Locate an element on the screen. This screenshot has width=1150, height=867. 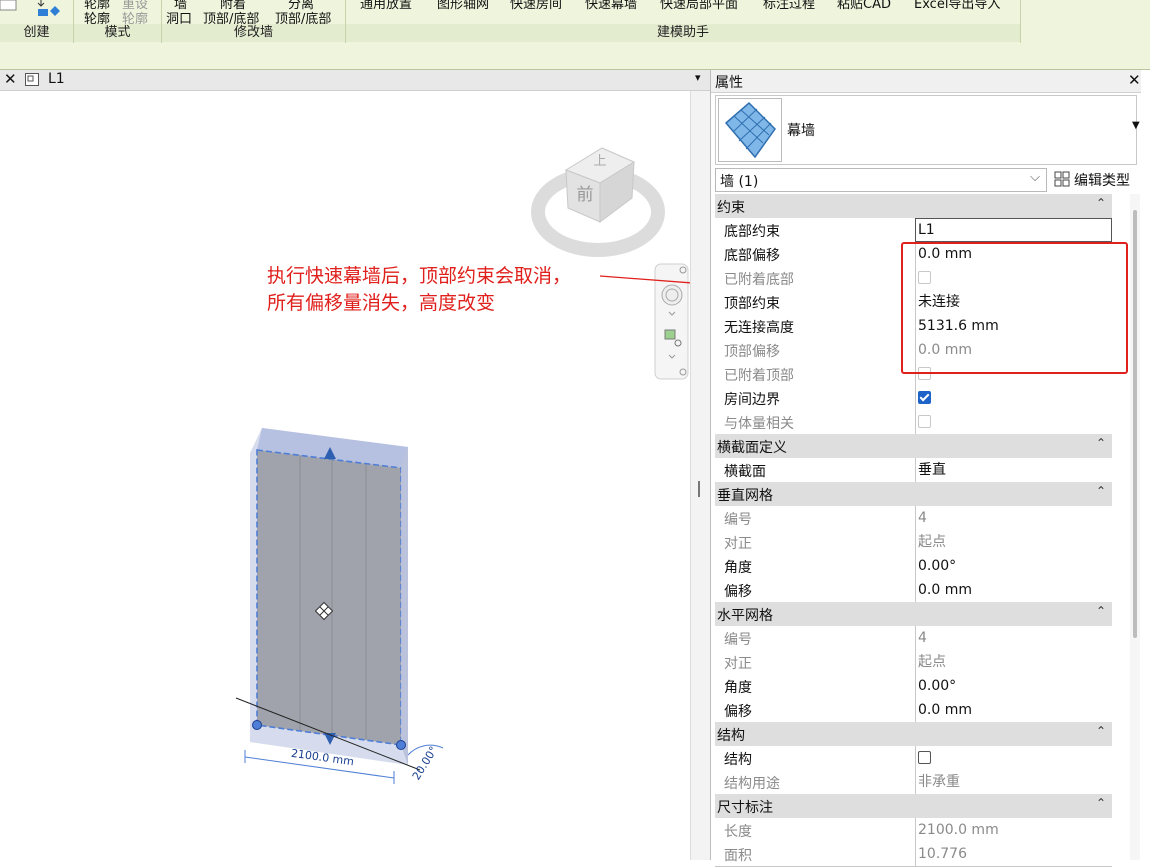
ribbon-grid: 图形轴网 is located at coordinates (463, 6).